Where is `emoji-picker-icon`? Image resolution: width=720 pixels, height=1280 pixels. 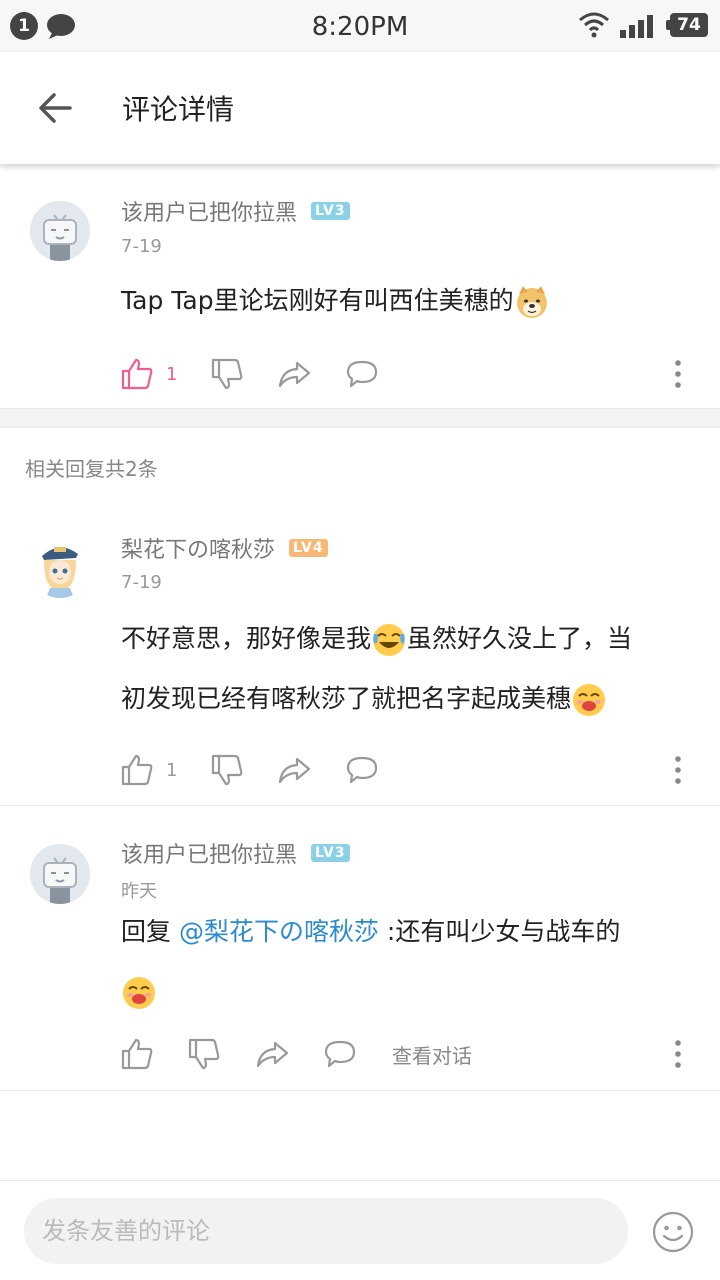 emoji-picker-icon is located at coordinates (673, 1232).